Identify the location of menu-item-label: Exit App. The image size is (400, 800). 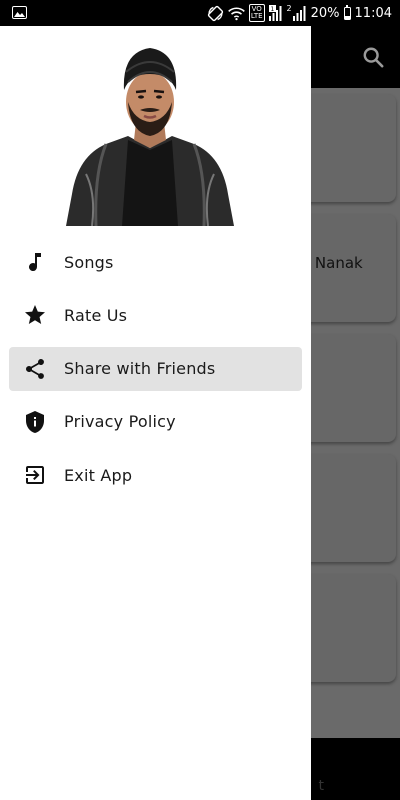
(98, 475).